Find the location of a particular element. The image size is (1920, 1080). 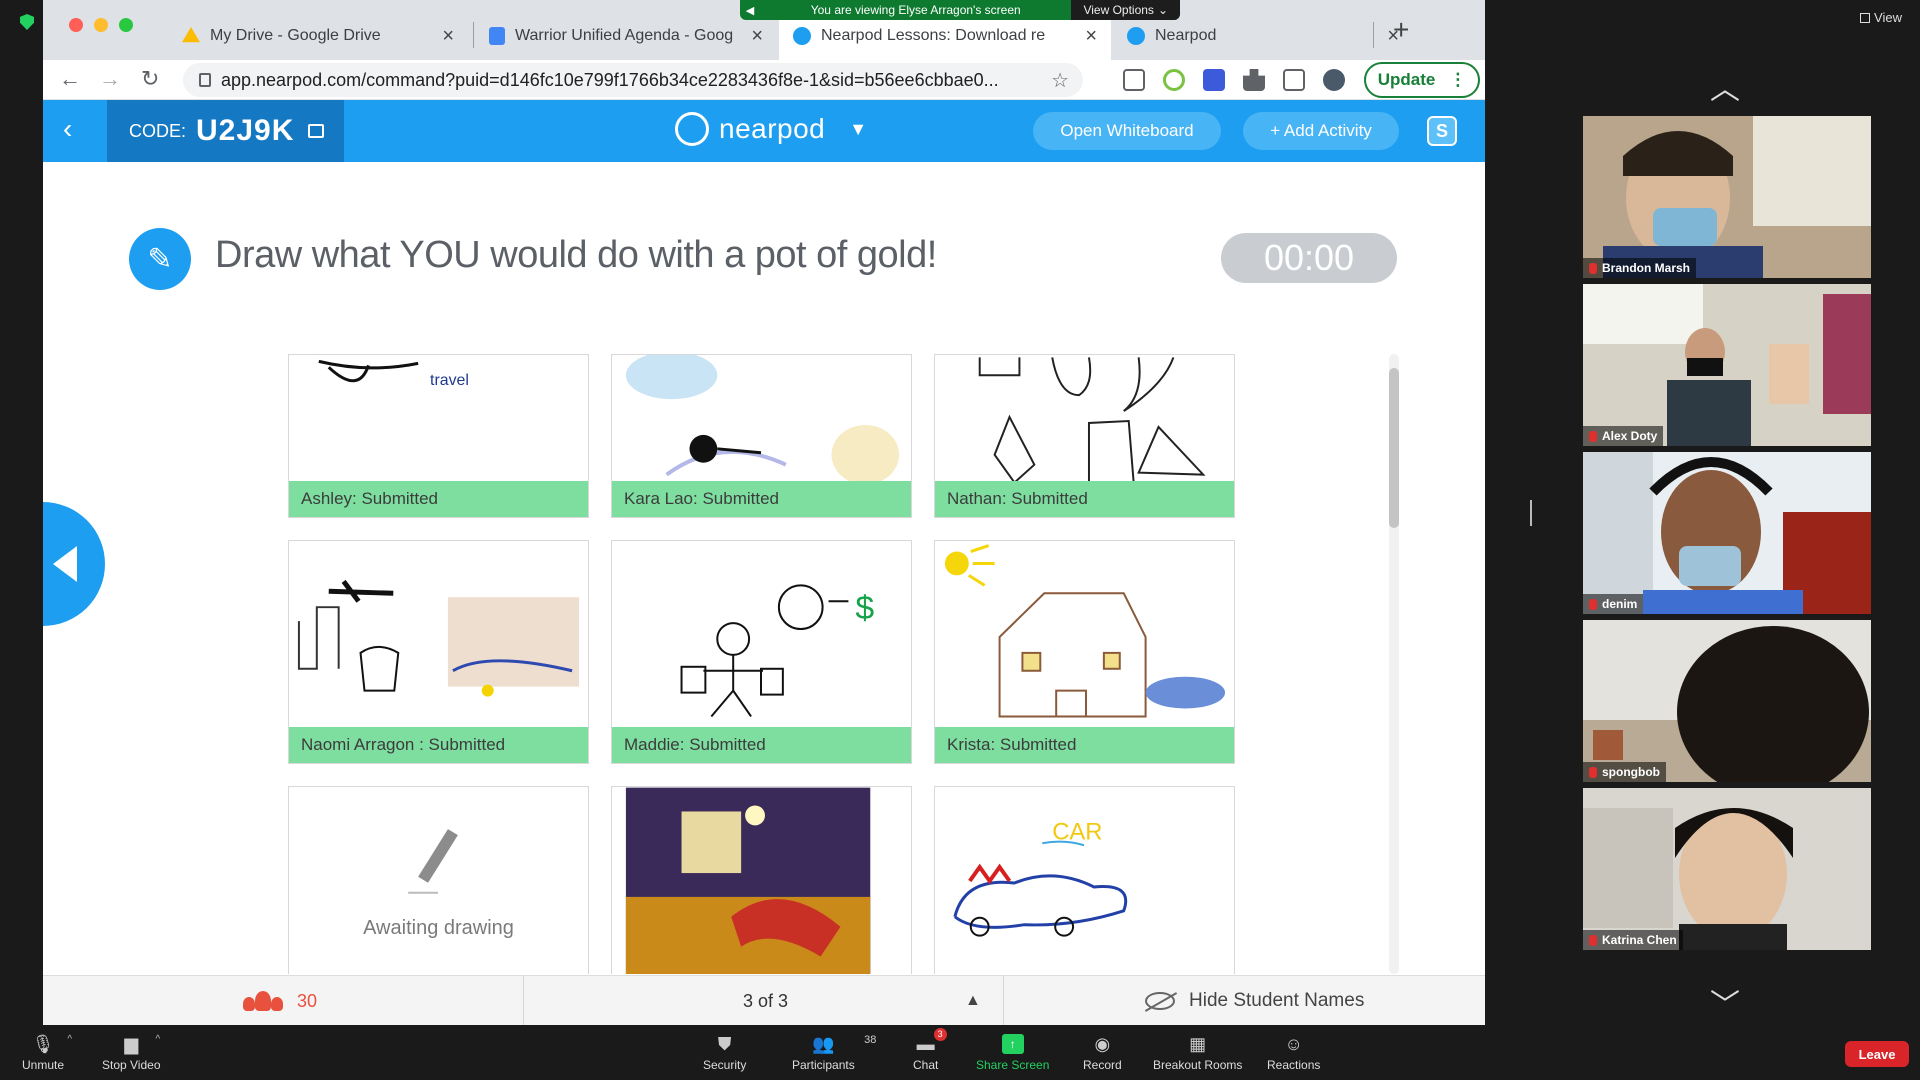

submission-card is located at coordinates (761, 880).